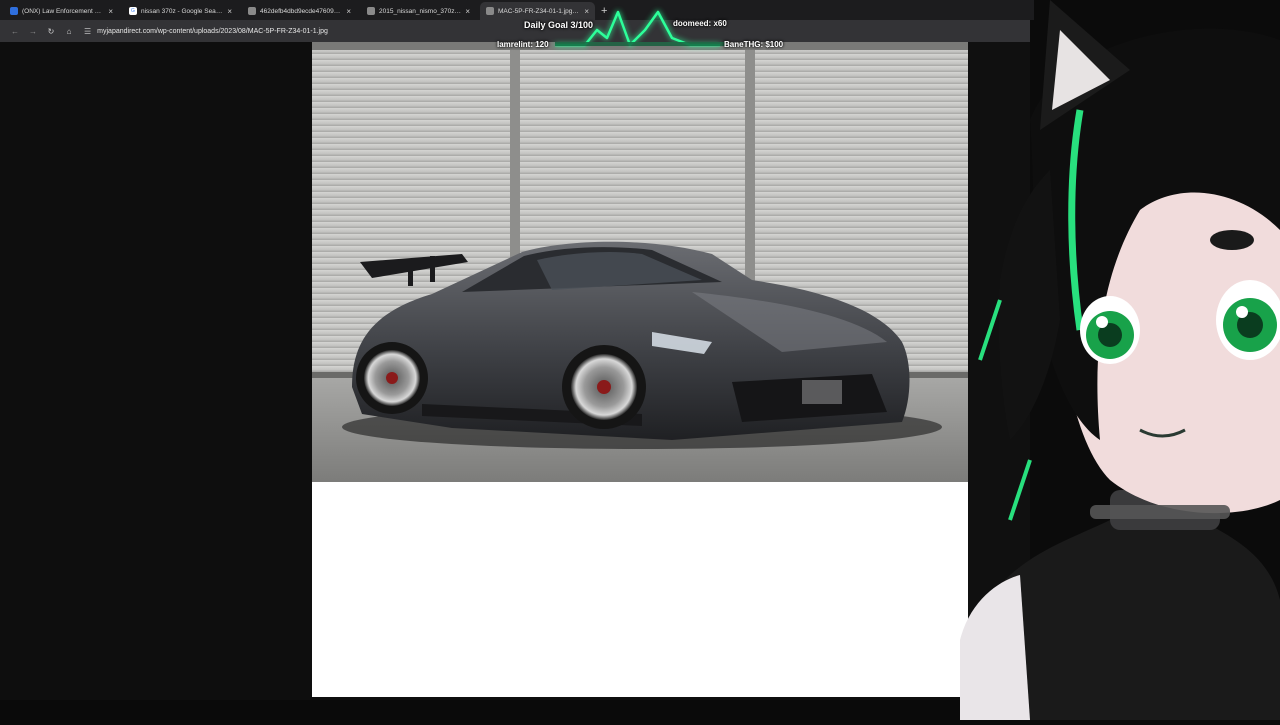 Image resolution: width=1280 pixels, height=725 pixels. What do you see at coordinates (69, 31) in the screenshot?
I see `home-icon: ⌂` at bounding box center [69, 31].